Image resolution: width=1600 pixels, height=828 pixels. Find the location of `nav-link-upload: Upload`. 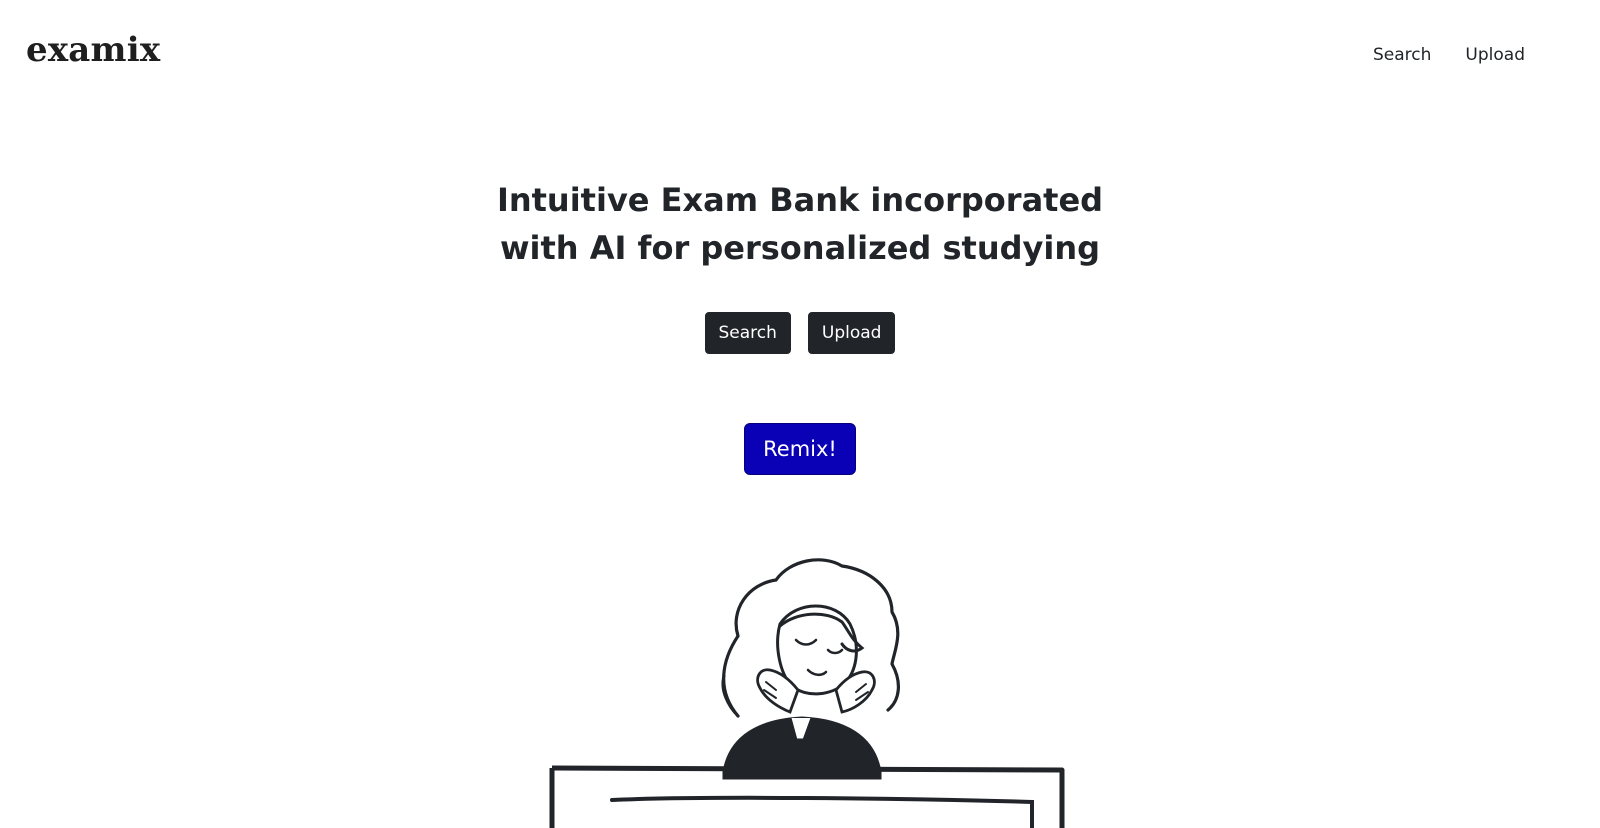

nav-link-upload: Upload is located at coordinates (1486, 55).